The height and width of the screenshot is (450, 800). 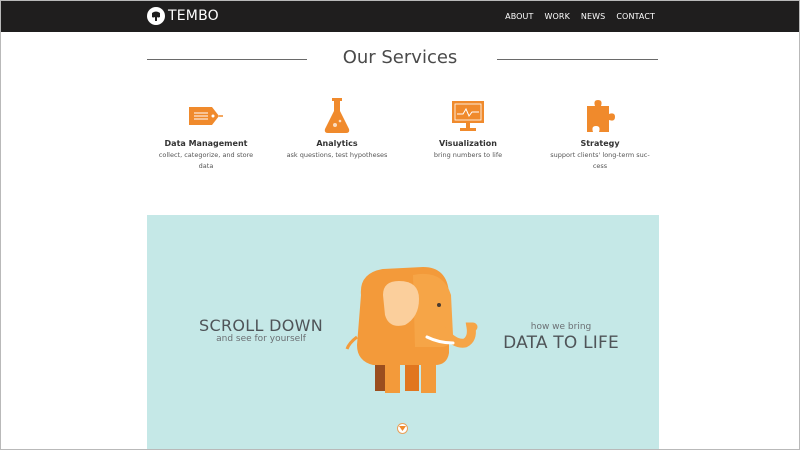 What do you see at coordinates (156, 16) in the screenshot?
I see `elephant-logo-icon` at bounding box center [156, 16].